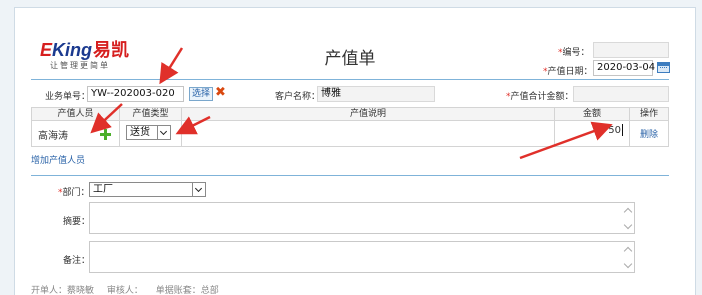 The height and width of the screenshot is (295, 702). What do you see at coordinates (298, 97) in the screenshot?
I see `customer-label: 客户名称：` at bounding box center [298, 97].